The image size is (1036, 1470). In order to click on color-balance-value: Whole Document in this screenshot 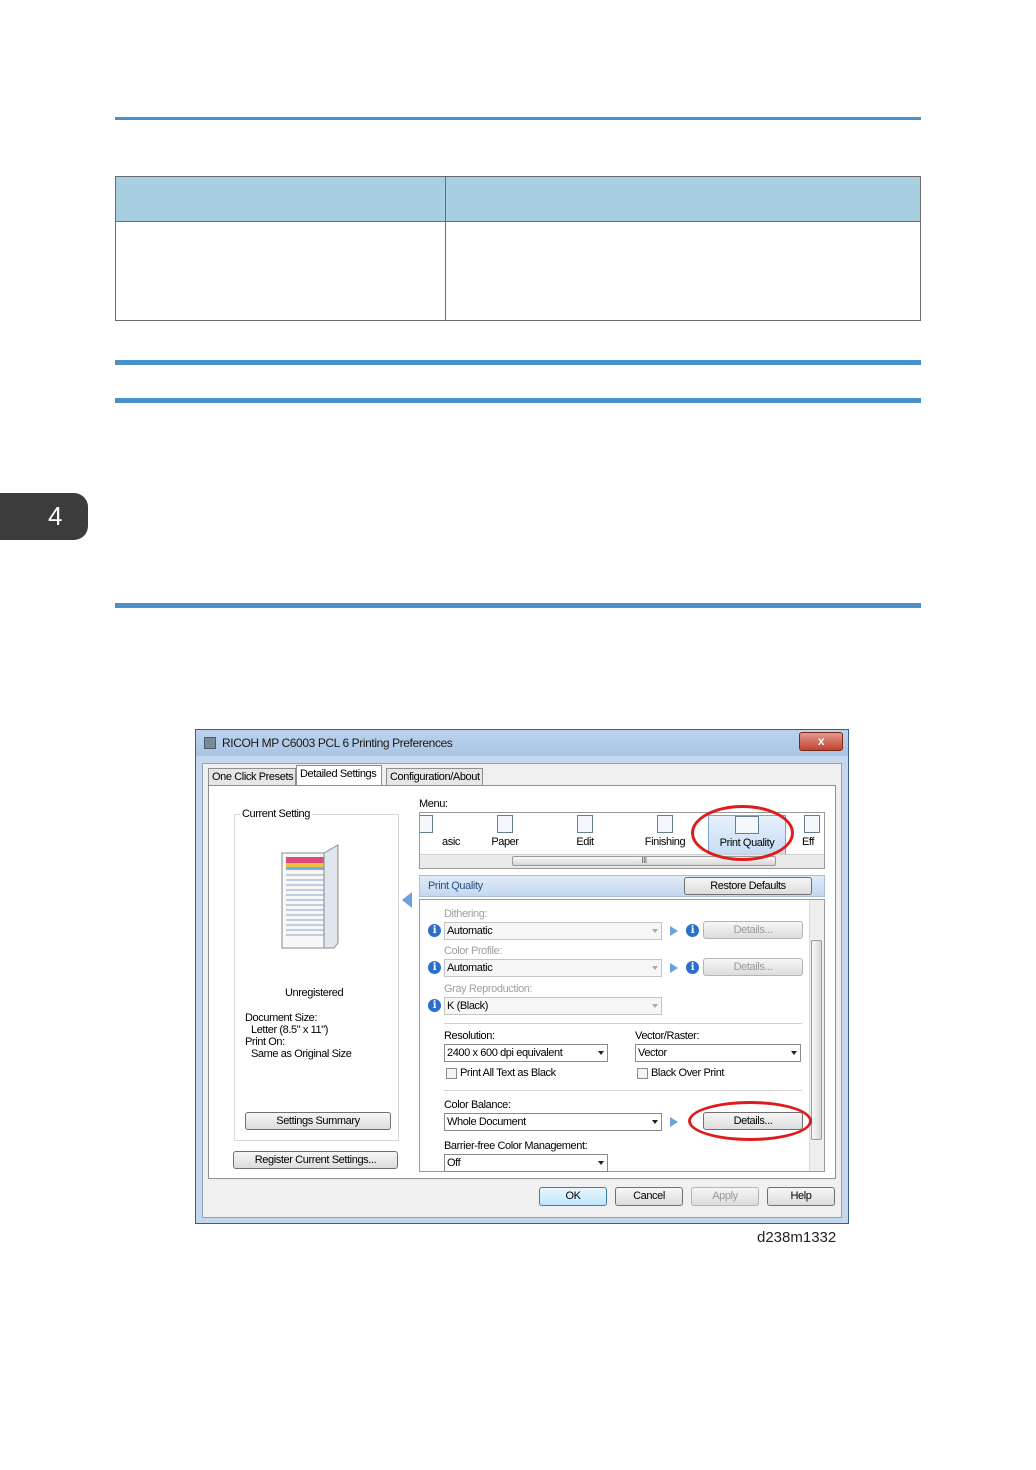, I will do `click(486, 1122)`.